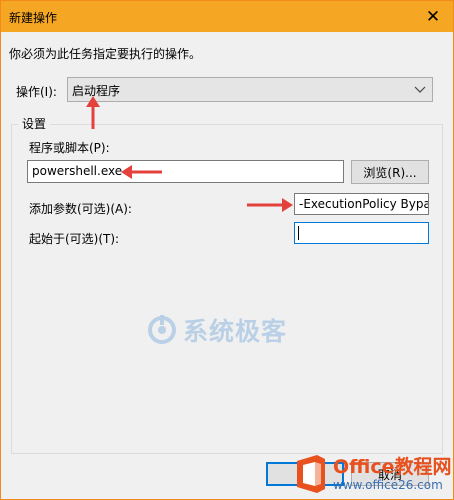 The image size is (454, 500). What do you see at coordinates (270, 205) in the screenshot?
I see `arrow-right-icon` at bounding box center [270, 205].